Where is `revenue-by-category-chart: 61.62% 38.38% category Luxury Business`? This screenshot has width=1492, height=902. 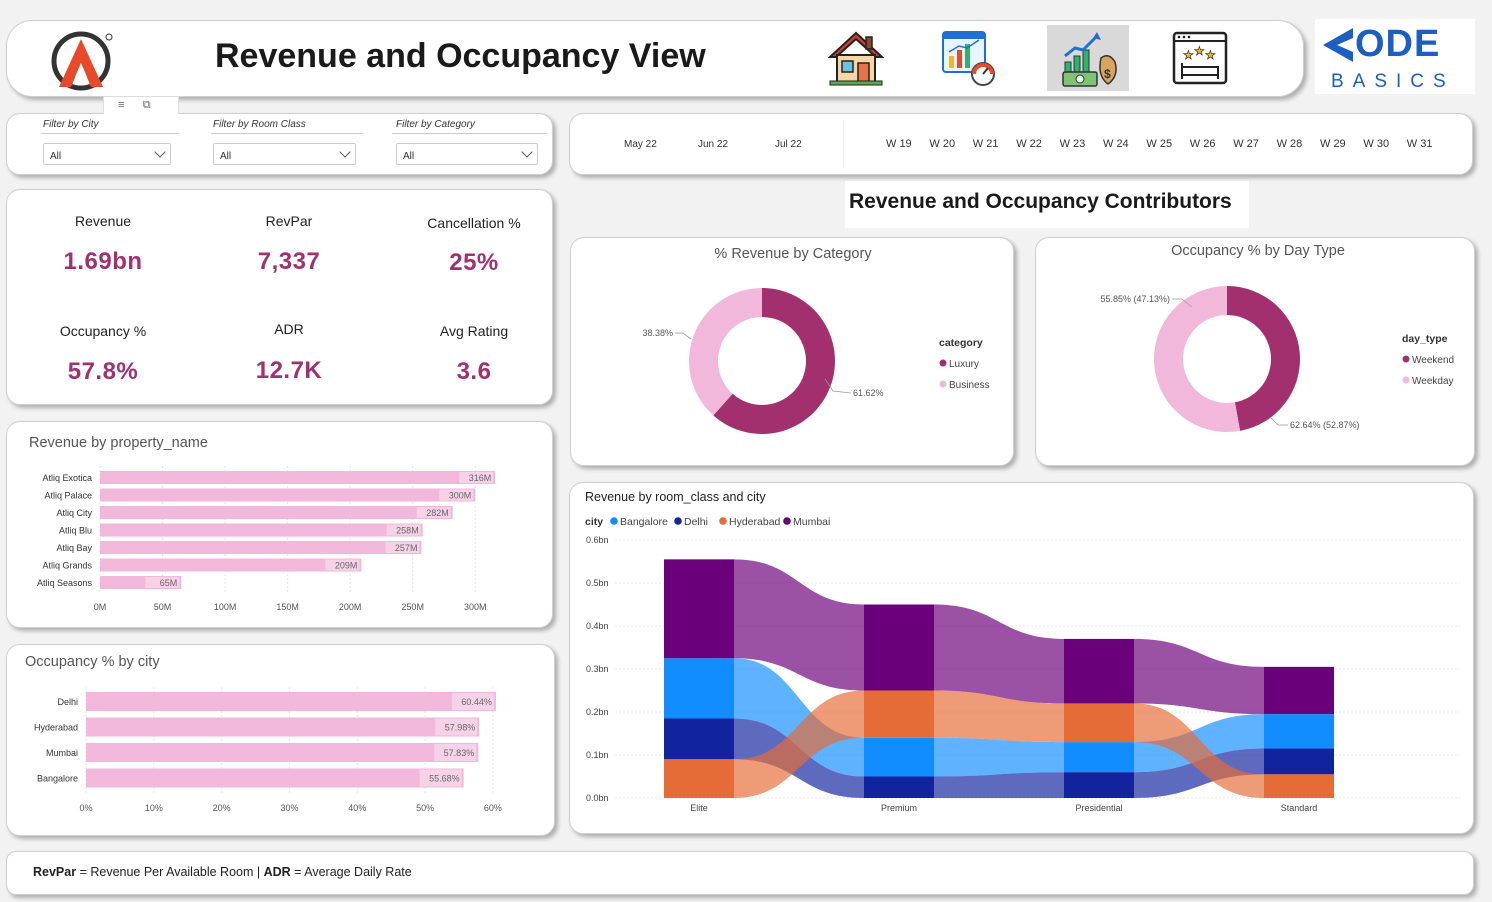
revenue-by-category-chart: 61.62% 38.38% category Luxury Business is located at coordinates (816, 361).